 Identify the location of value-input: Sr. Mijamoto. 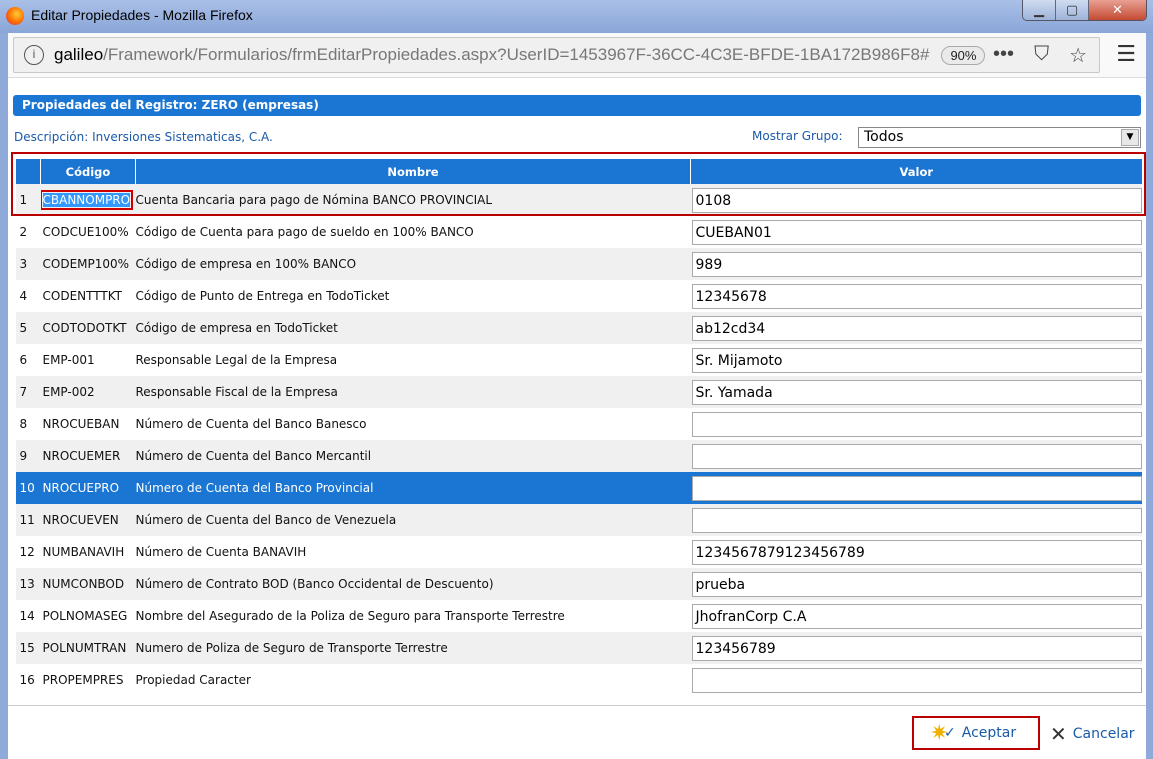
(916, 360).